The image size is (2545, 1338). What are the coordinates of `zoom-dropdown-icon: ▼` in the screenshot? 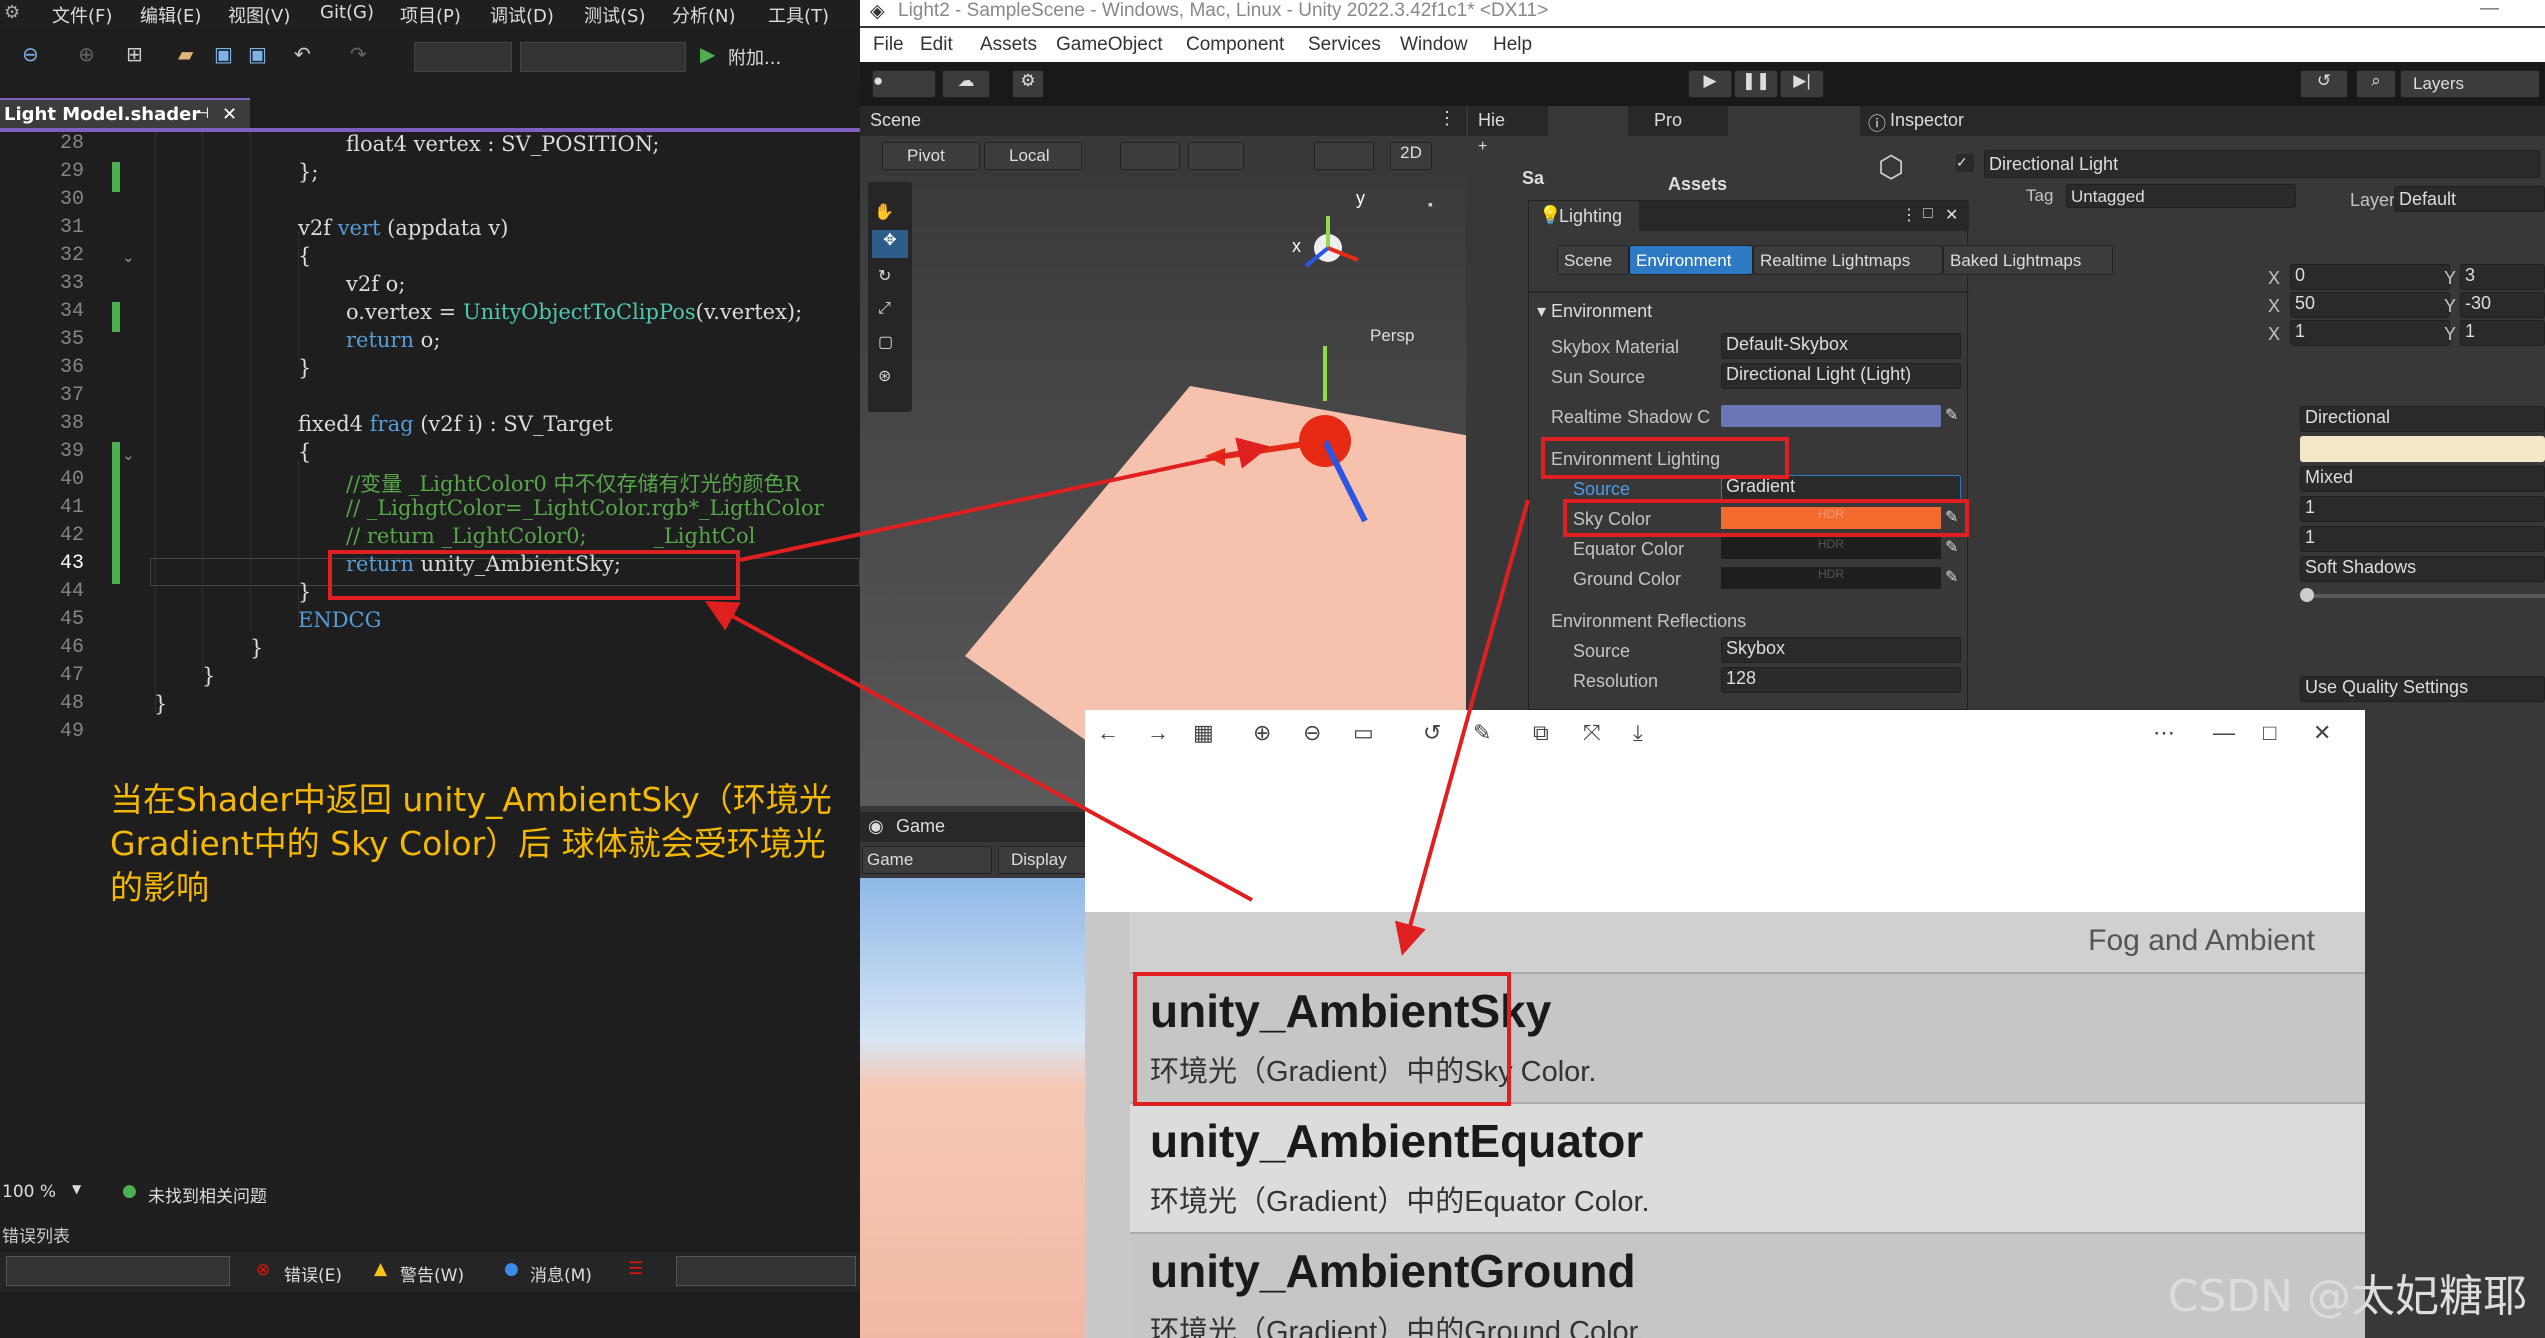 It's located at (76, 1189).